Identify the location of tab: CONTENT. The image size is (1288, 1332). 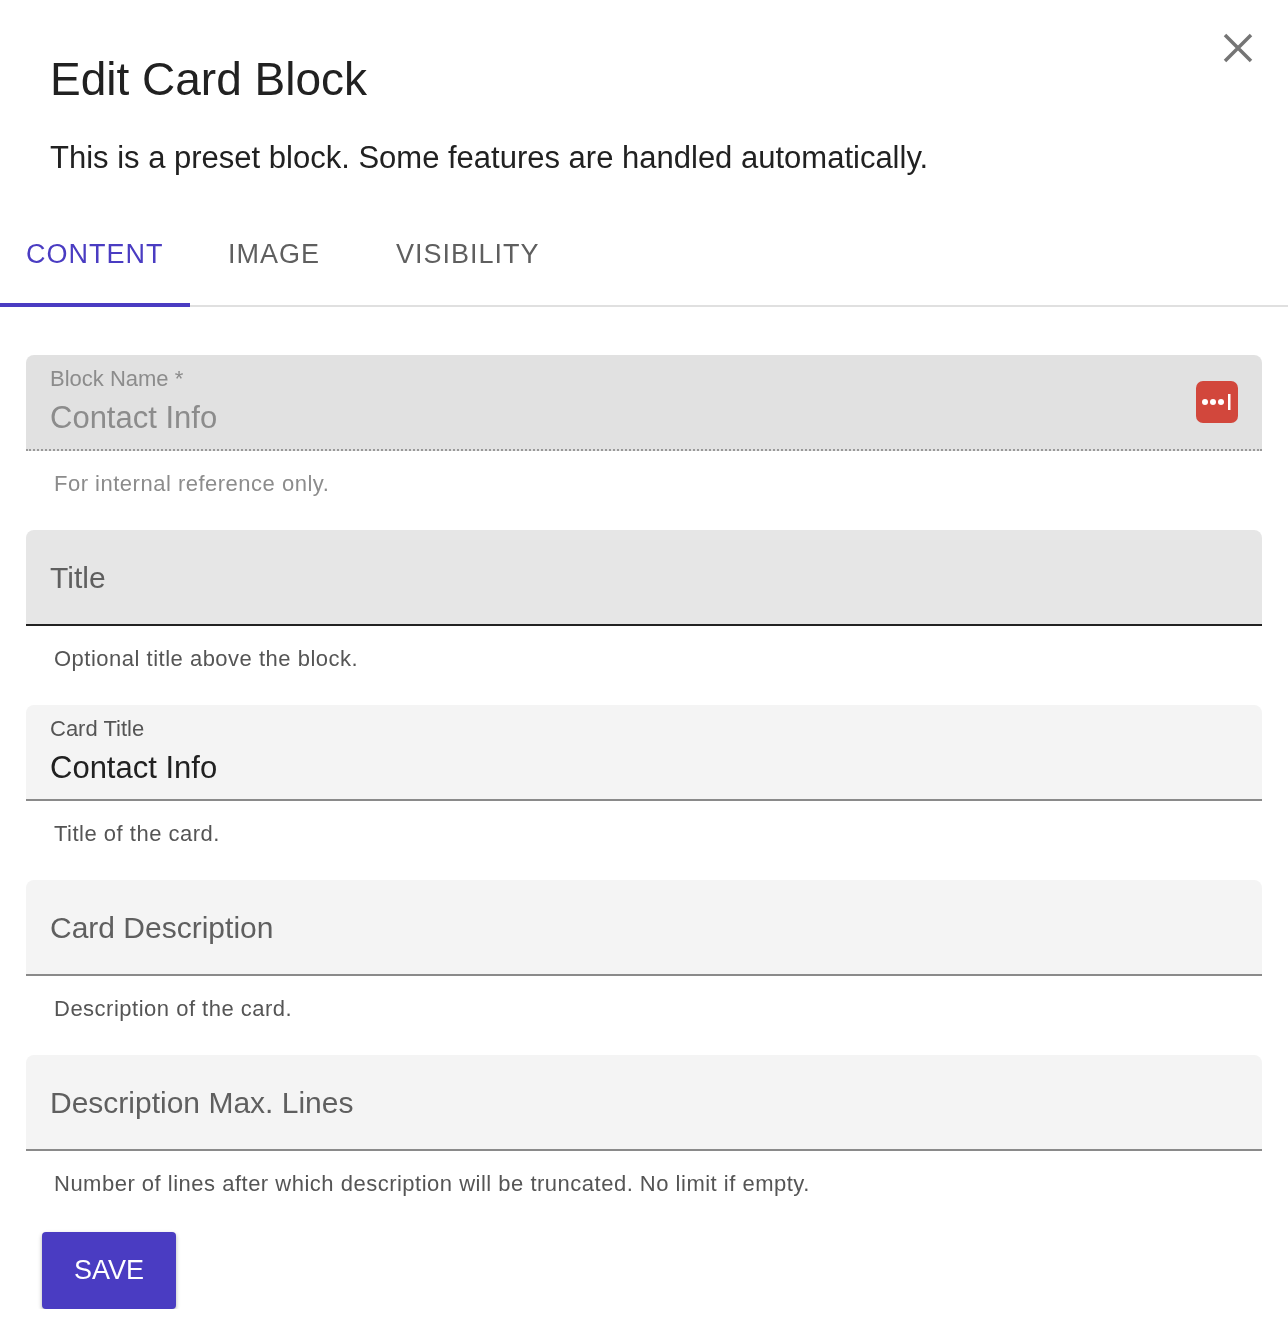
(95, 261).